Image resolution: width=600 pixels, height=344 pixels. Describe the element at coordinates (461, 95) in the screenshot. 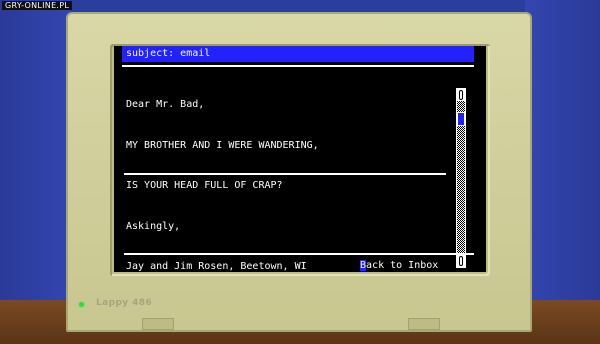

I see `scroll-up-button` at that location.